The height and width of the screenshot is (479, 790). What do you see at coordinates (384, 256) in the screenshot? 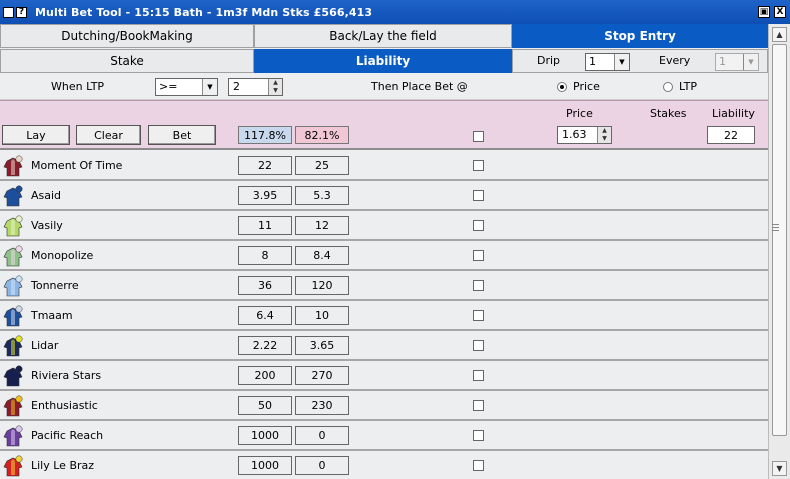
I see `runner-row: Monopolize 8 8.4` at bounding box center [384, 256].